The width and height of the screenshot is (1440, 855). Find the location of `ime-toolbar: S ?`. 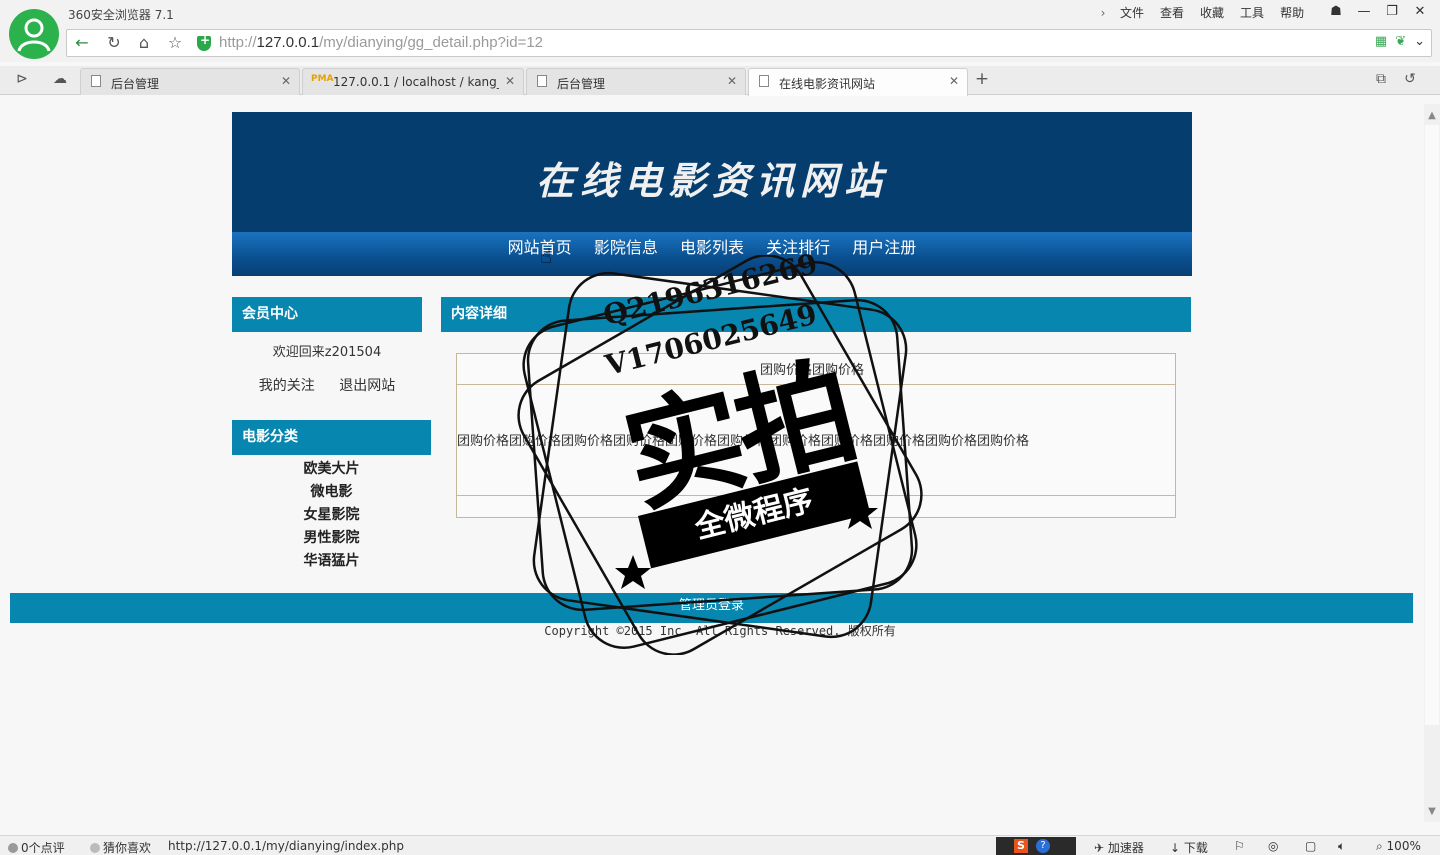

ime-toolbar: S ? is located at coordinates (1036, 846).